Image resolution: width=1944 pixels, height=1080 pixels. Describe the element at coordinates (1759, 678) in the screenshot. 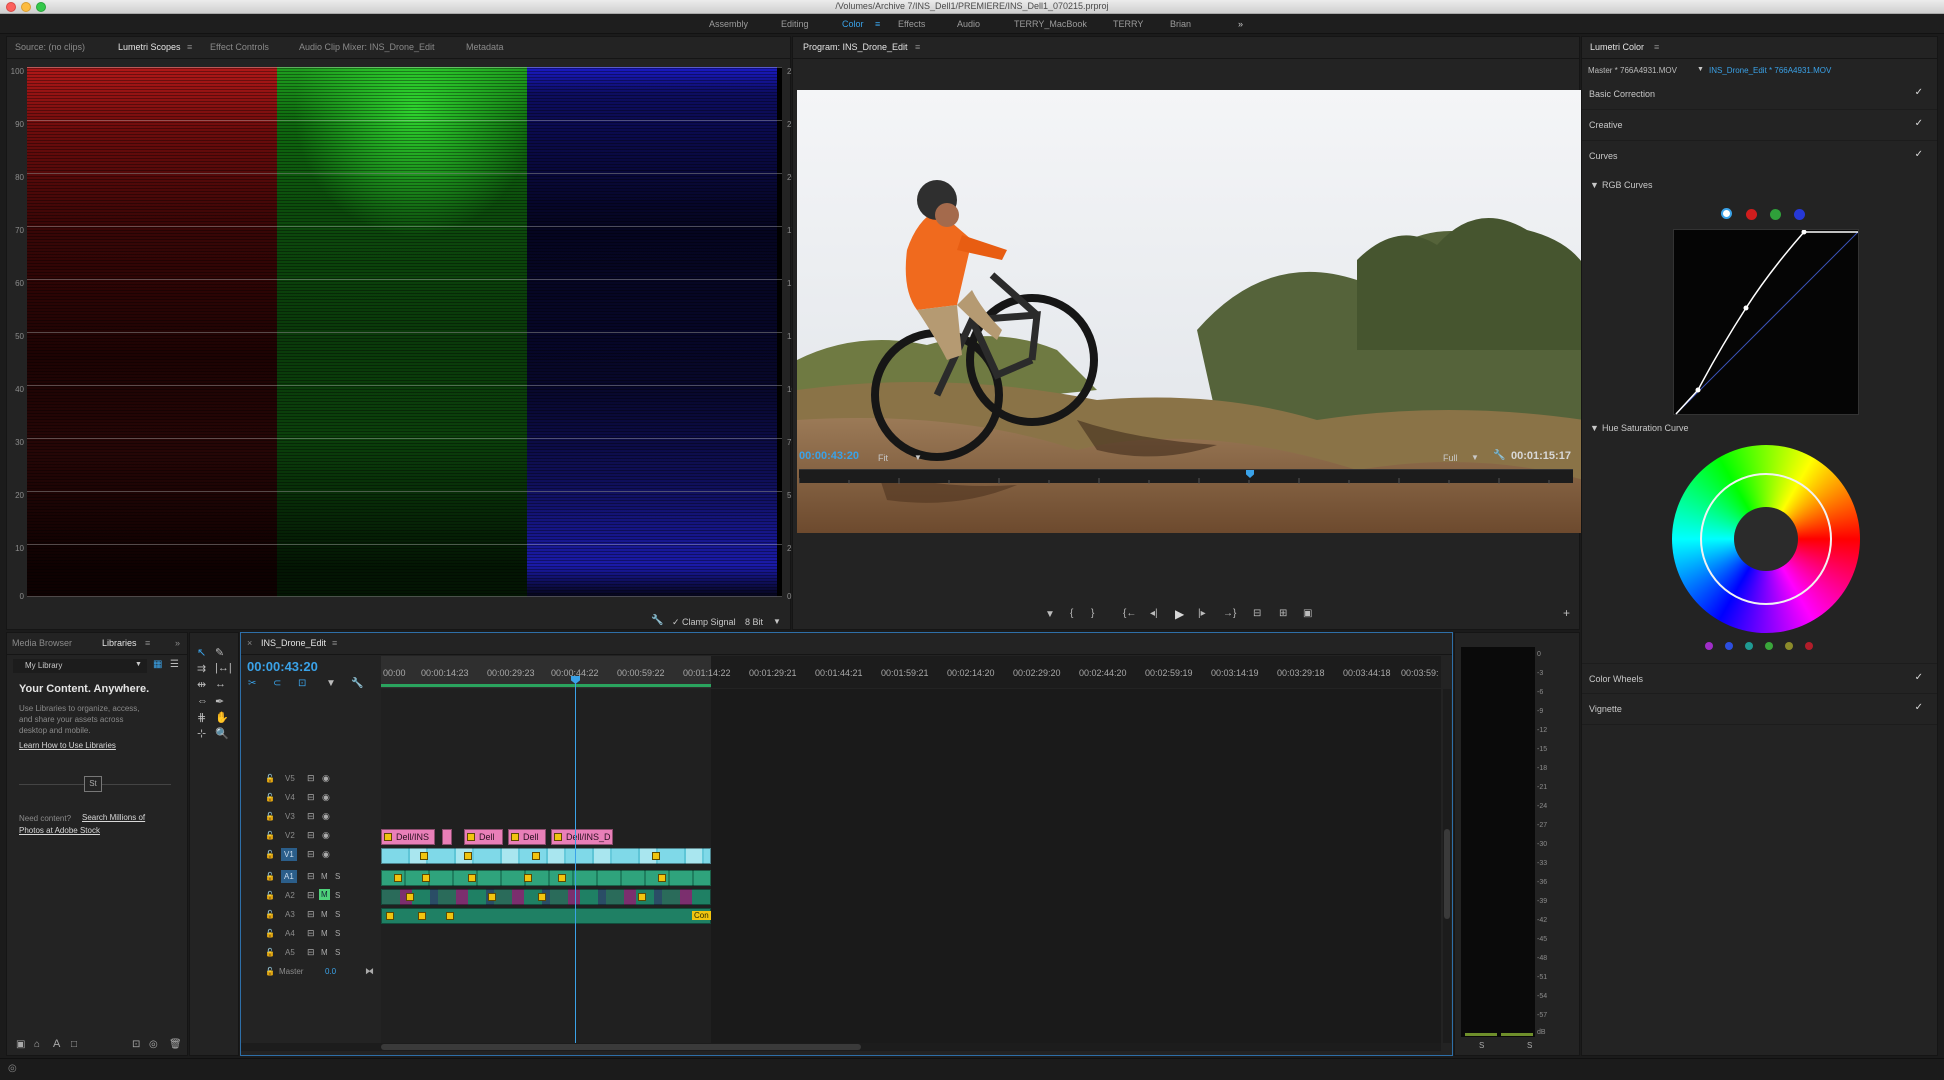

I see `section-color-wheels: Color Wheels ✓` at that location.